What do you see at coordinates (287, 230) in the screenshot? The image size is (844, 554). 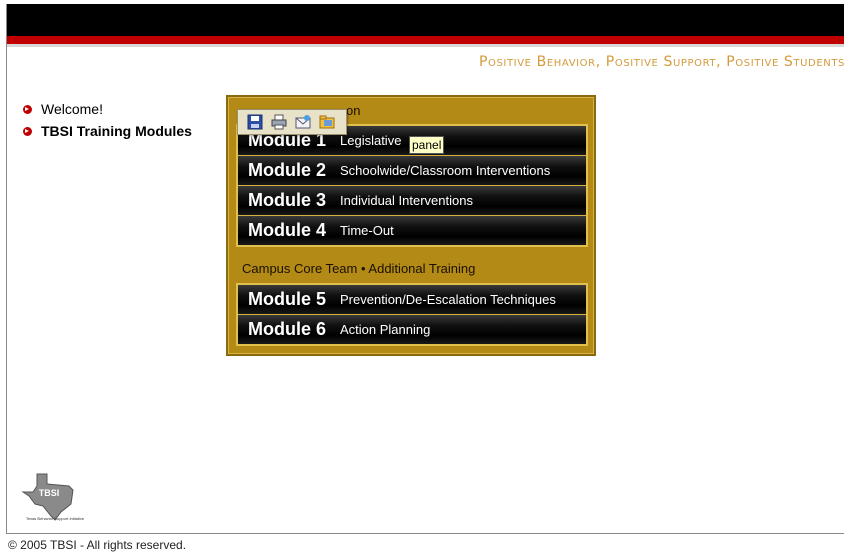 I see `module-number: Module 4` at bounding box center [287, 230].